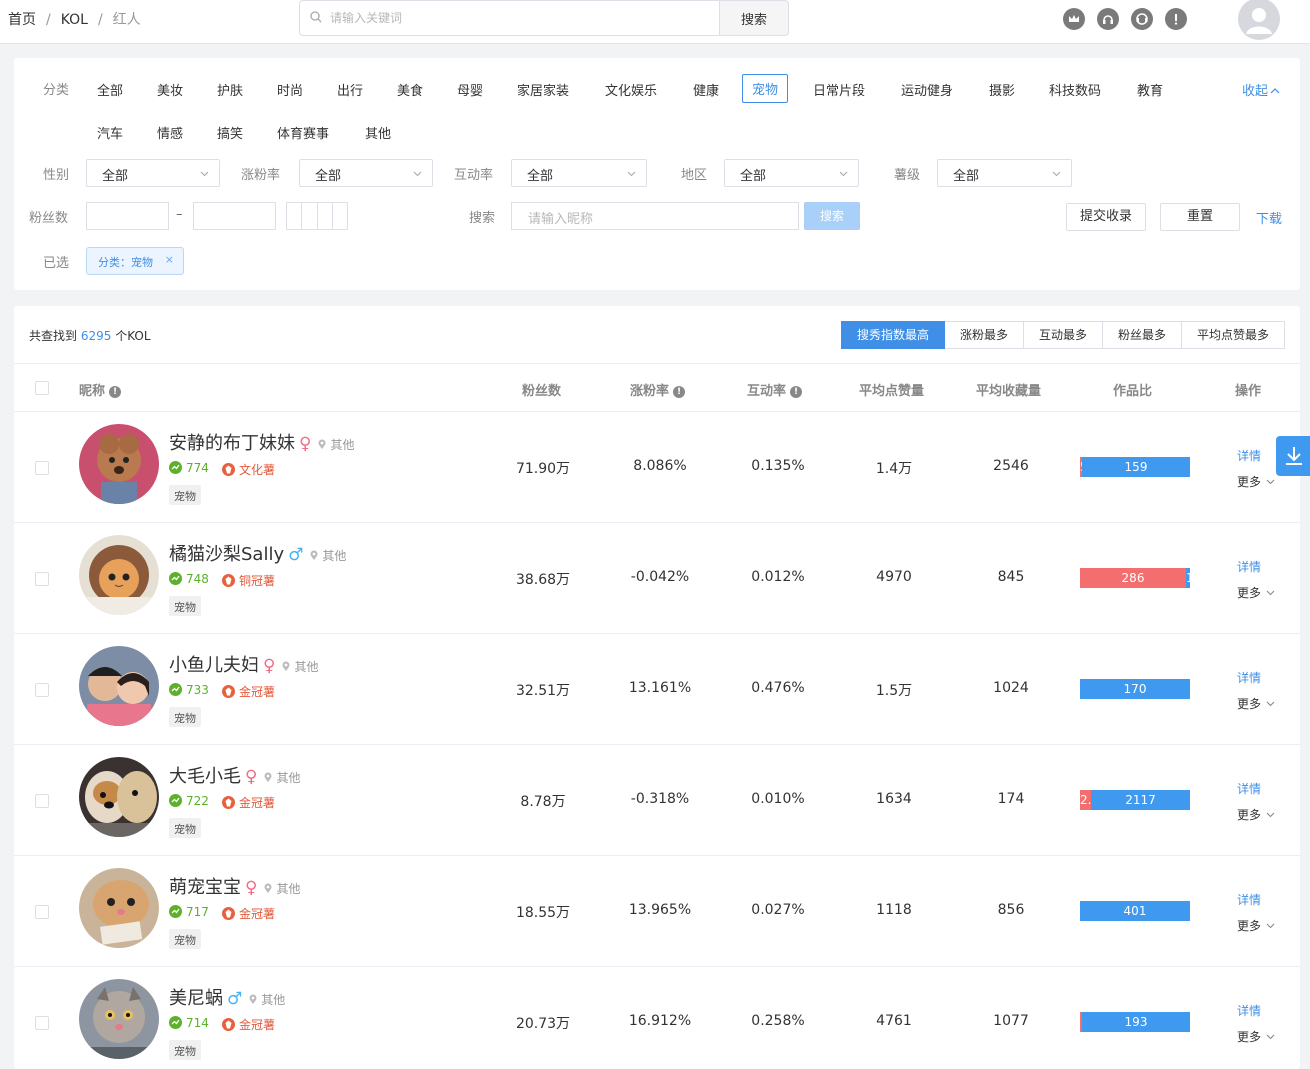 The height and width of the screenshot is (1069, 1310). Describe the element at coordinates (891, 389) in the screenshot. I see `col-likes: 平均点赞量` at that location.